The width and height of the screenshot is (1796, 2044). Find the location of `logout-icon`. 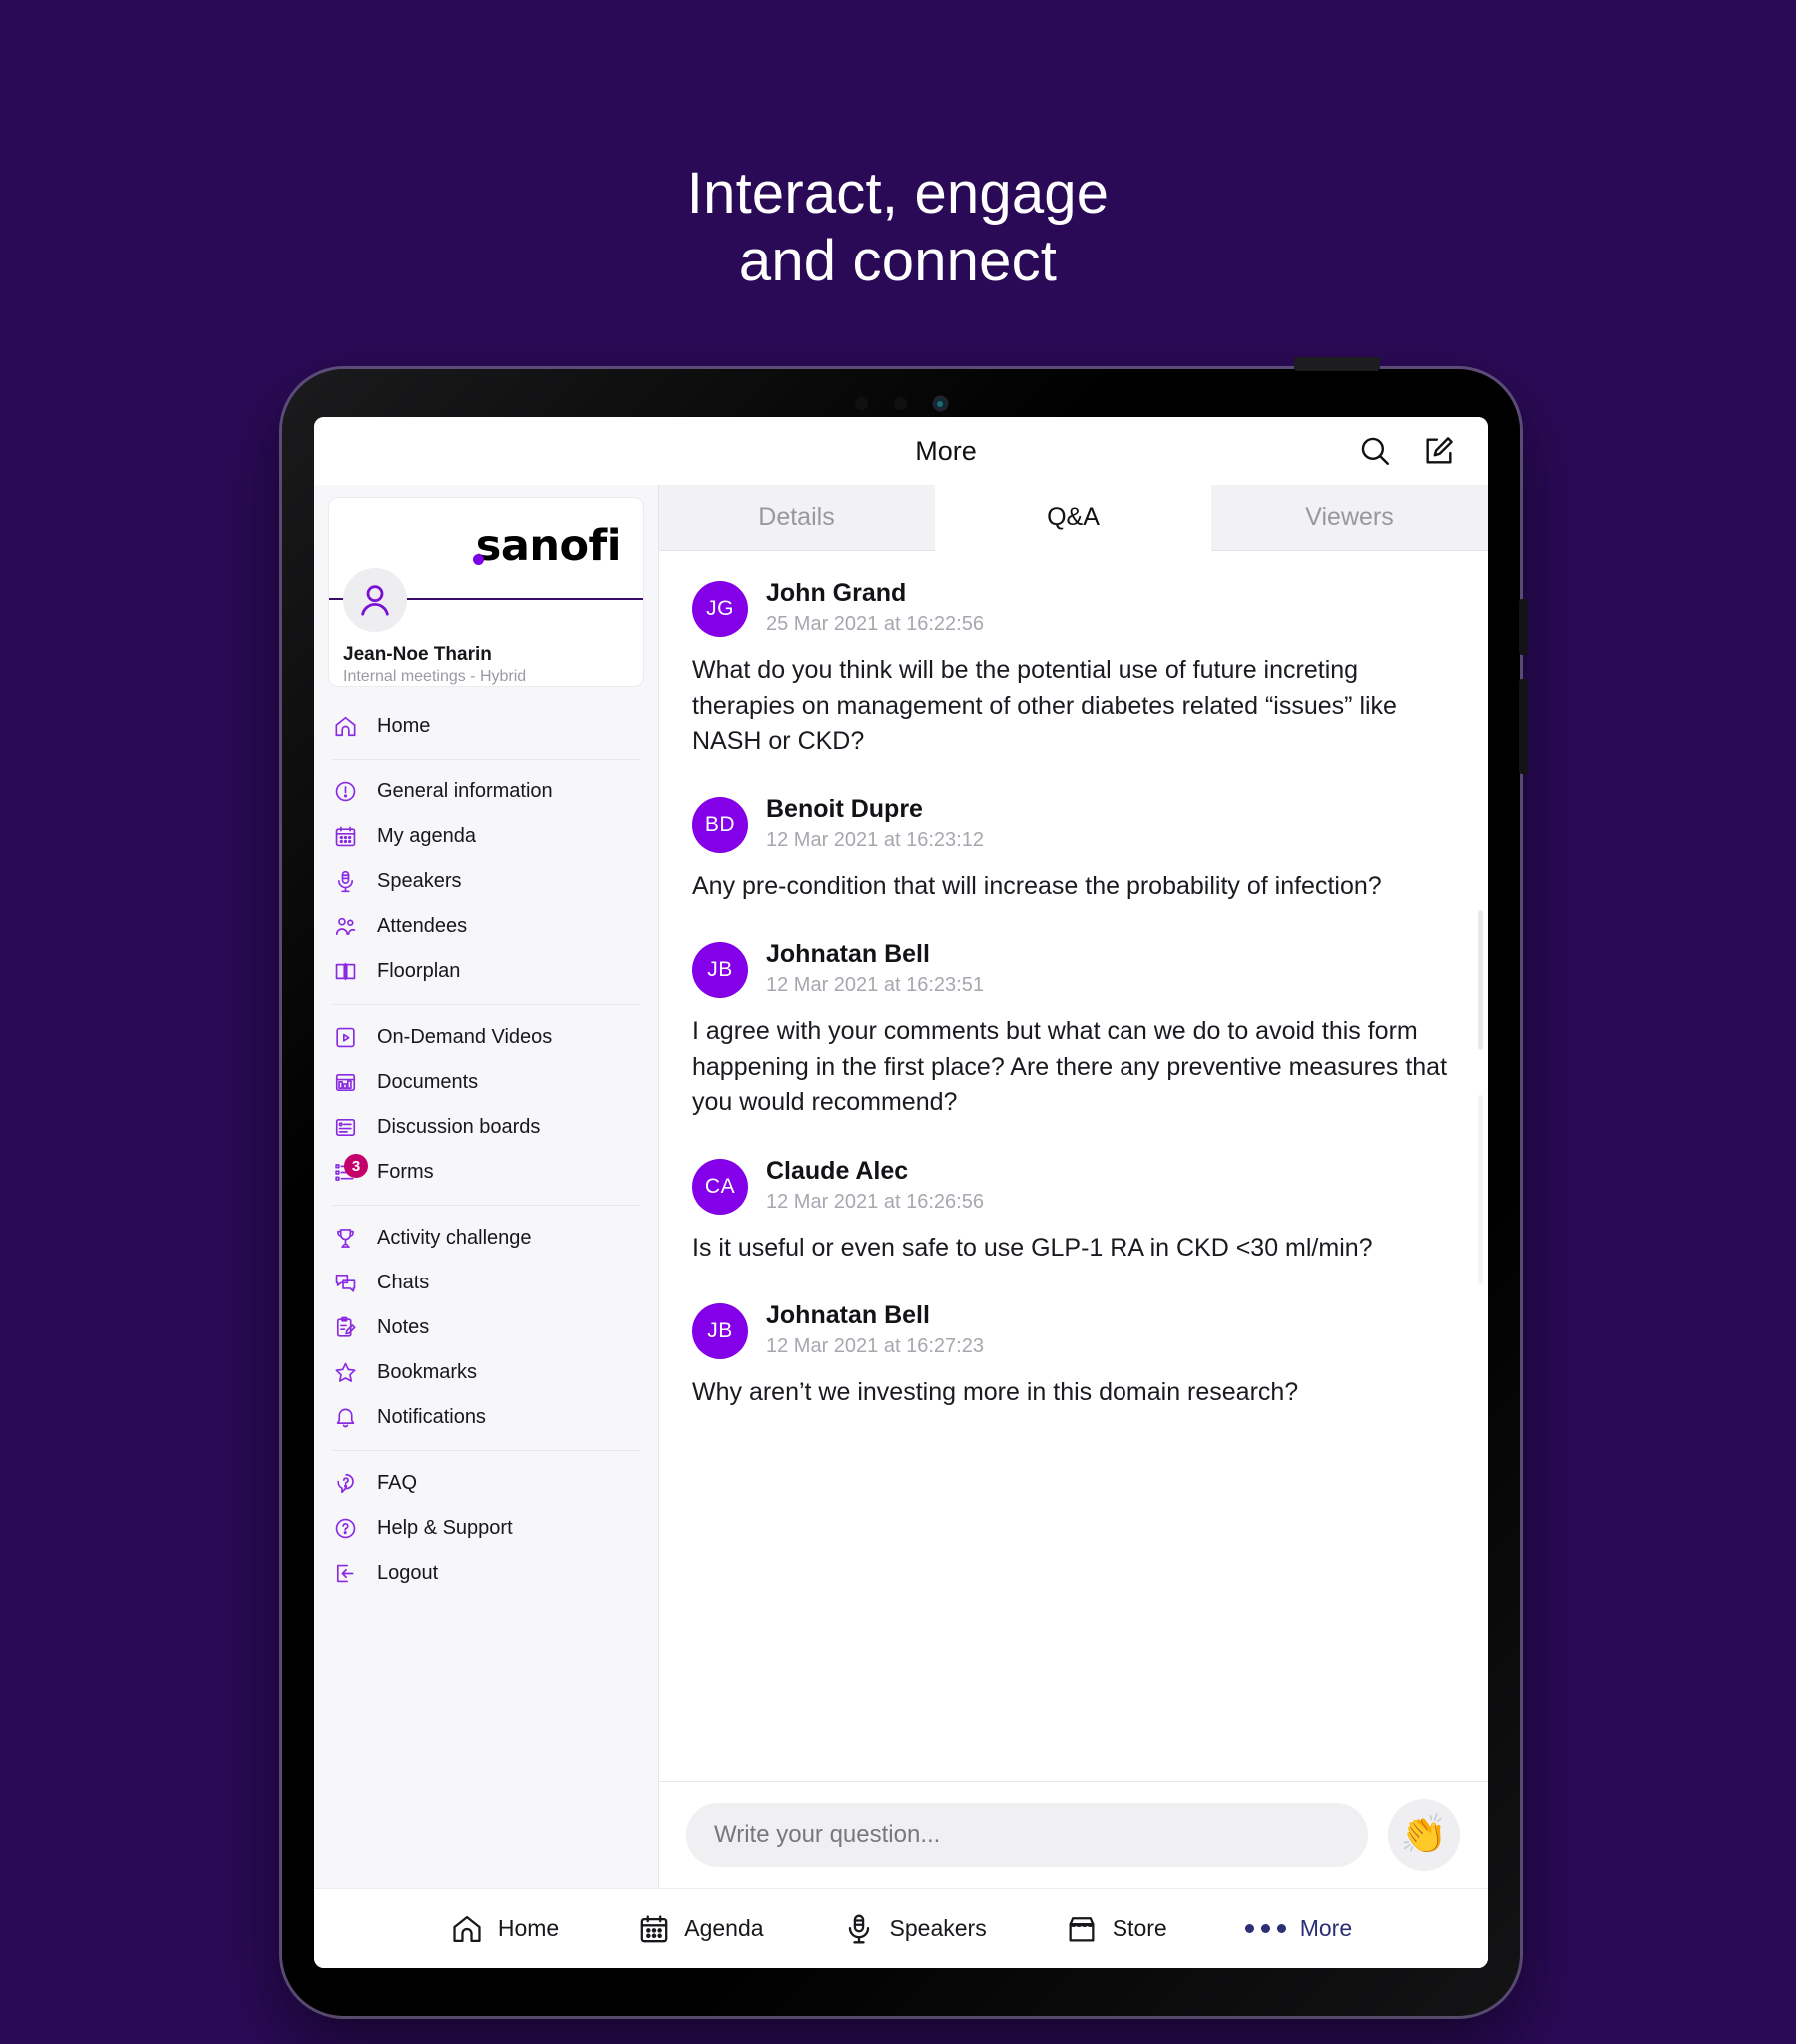

logout-icon is located at coordinates (345, 1573).